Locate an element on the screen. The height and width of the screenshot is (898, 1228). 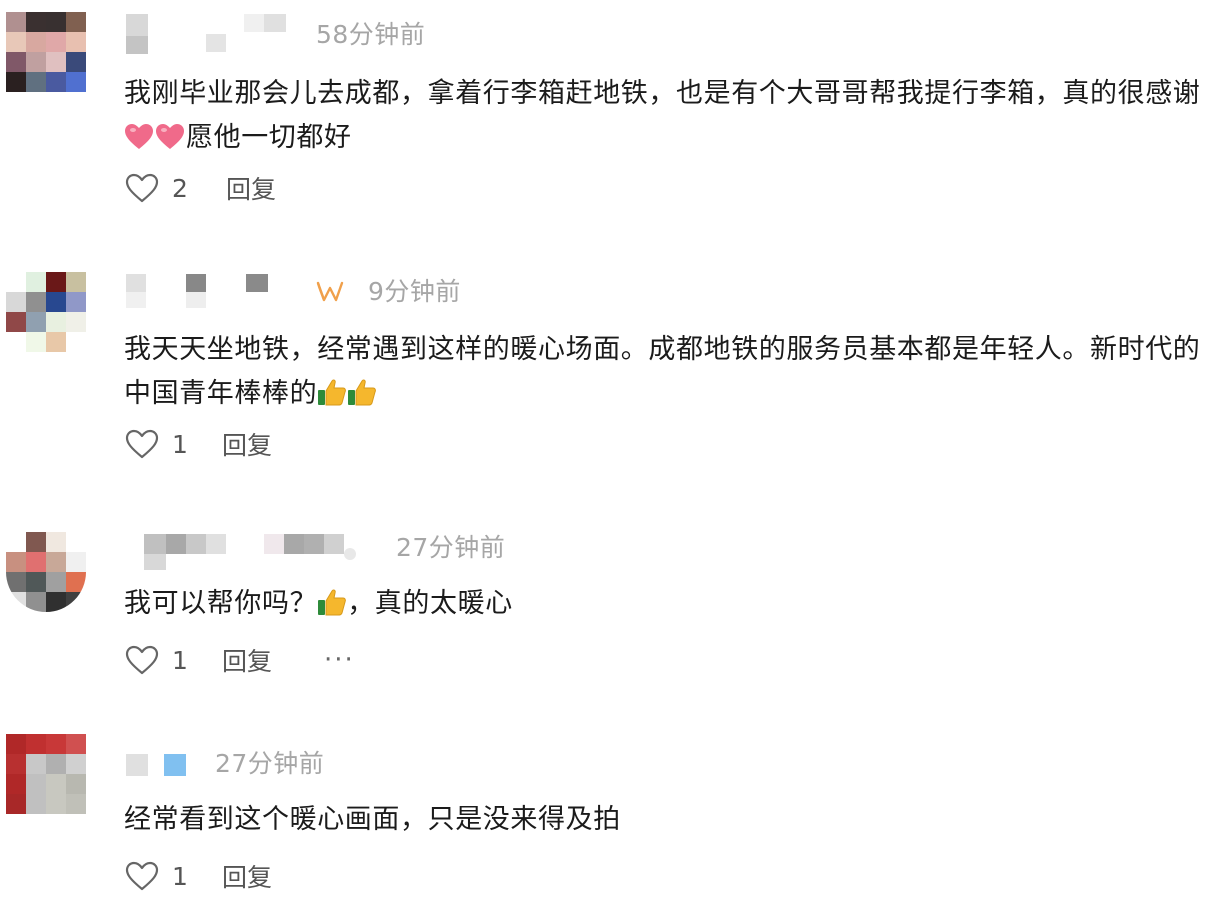
comment-text-before: 我刚毕业那会儿去成都，拿着行李箱赶地铁，也是有个大哥哥帮我提行李箱，真的很感谢 is located at coordinates (662, 93).